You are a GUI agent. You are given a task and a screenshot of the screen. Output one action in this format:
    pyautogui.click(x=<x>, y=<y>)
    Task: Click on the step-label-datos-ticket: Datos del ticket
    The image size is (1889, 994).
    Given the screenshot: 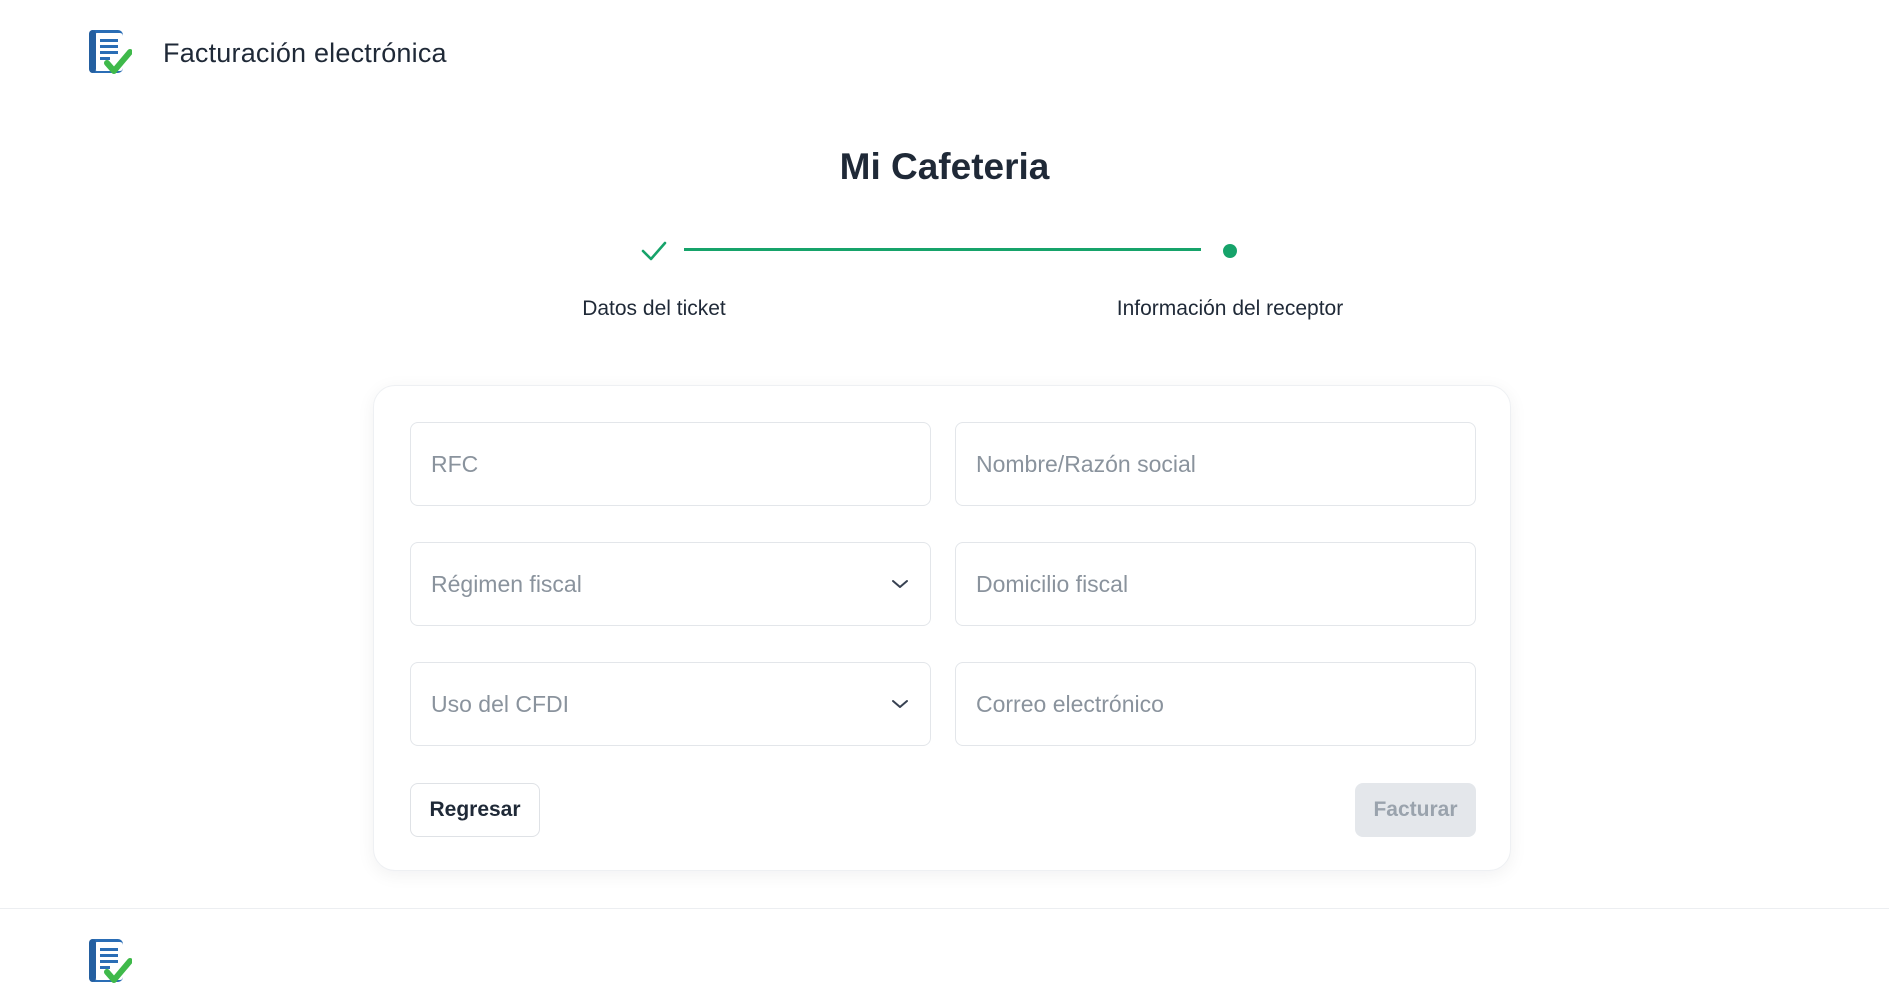 What is the action you would take?
    pyautogui.click(x=654, y=308)
    